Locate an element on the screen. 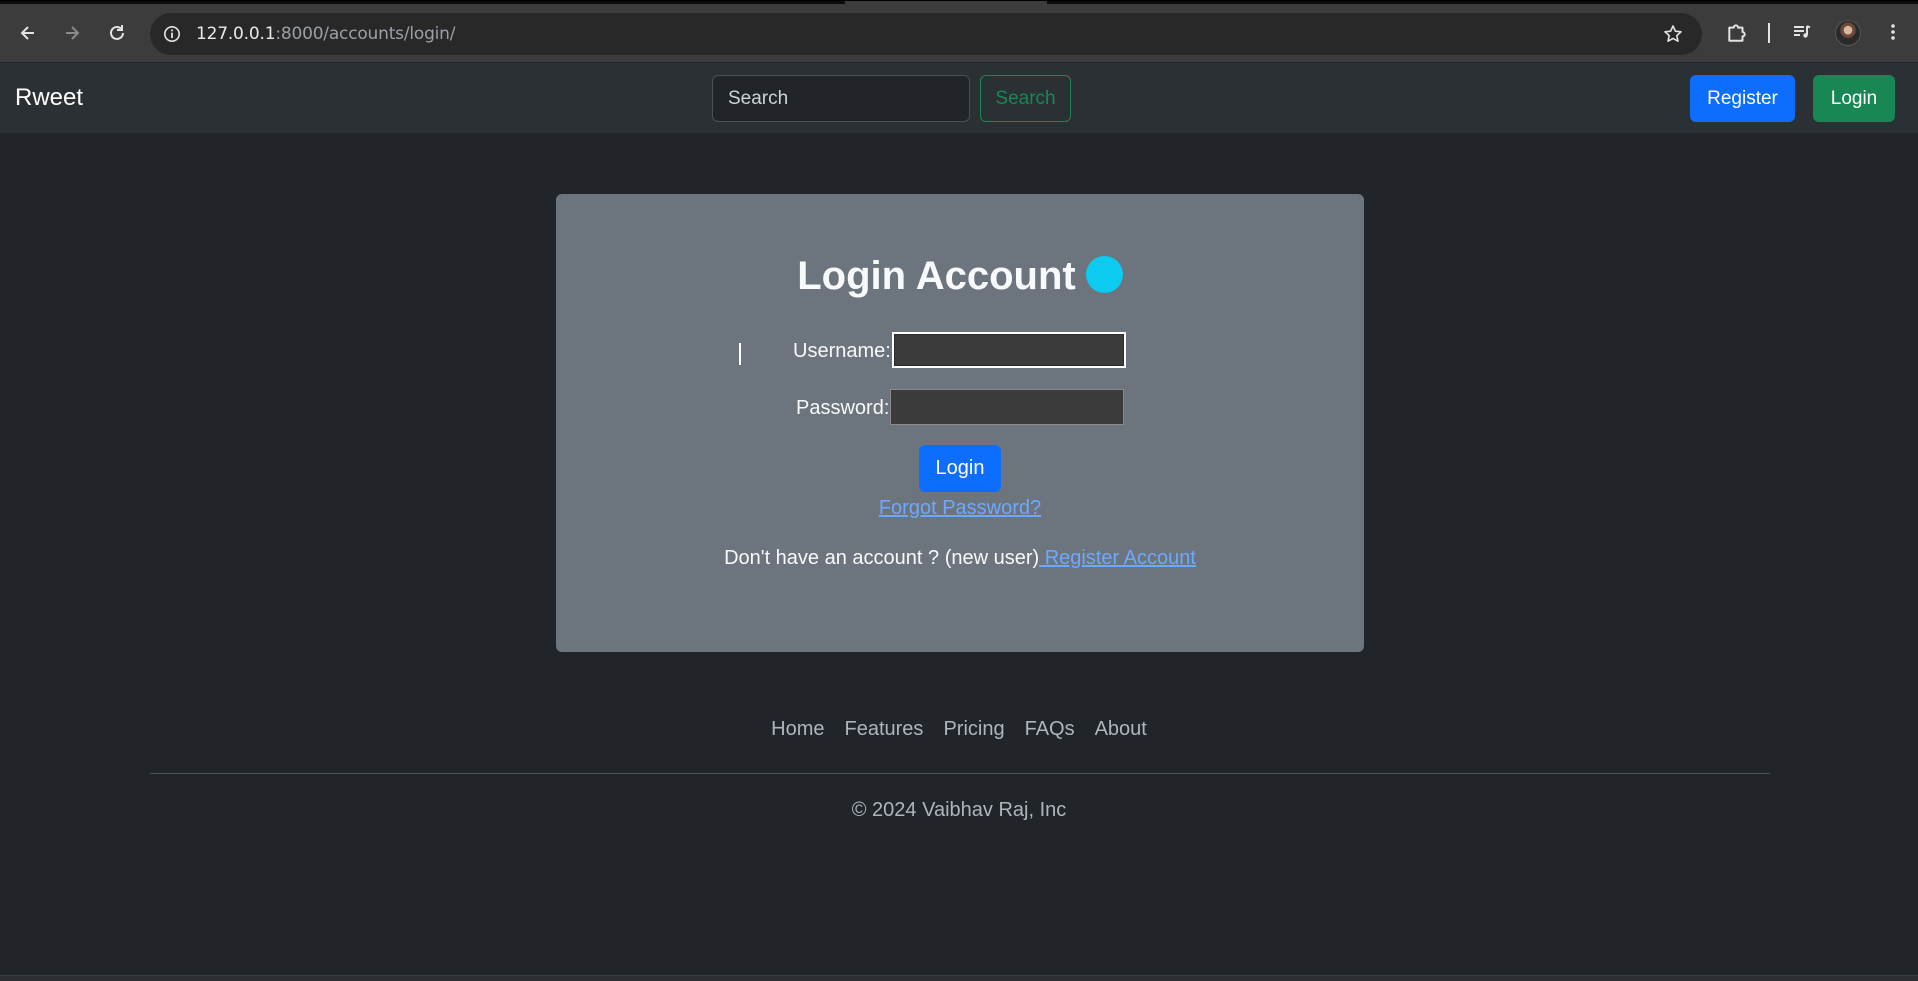 The image size is (1918, 981). forgot-password-link: Forgot Password? is located at coordinates (960, 508).